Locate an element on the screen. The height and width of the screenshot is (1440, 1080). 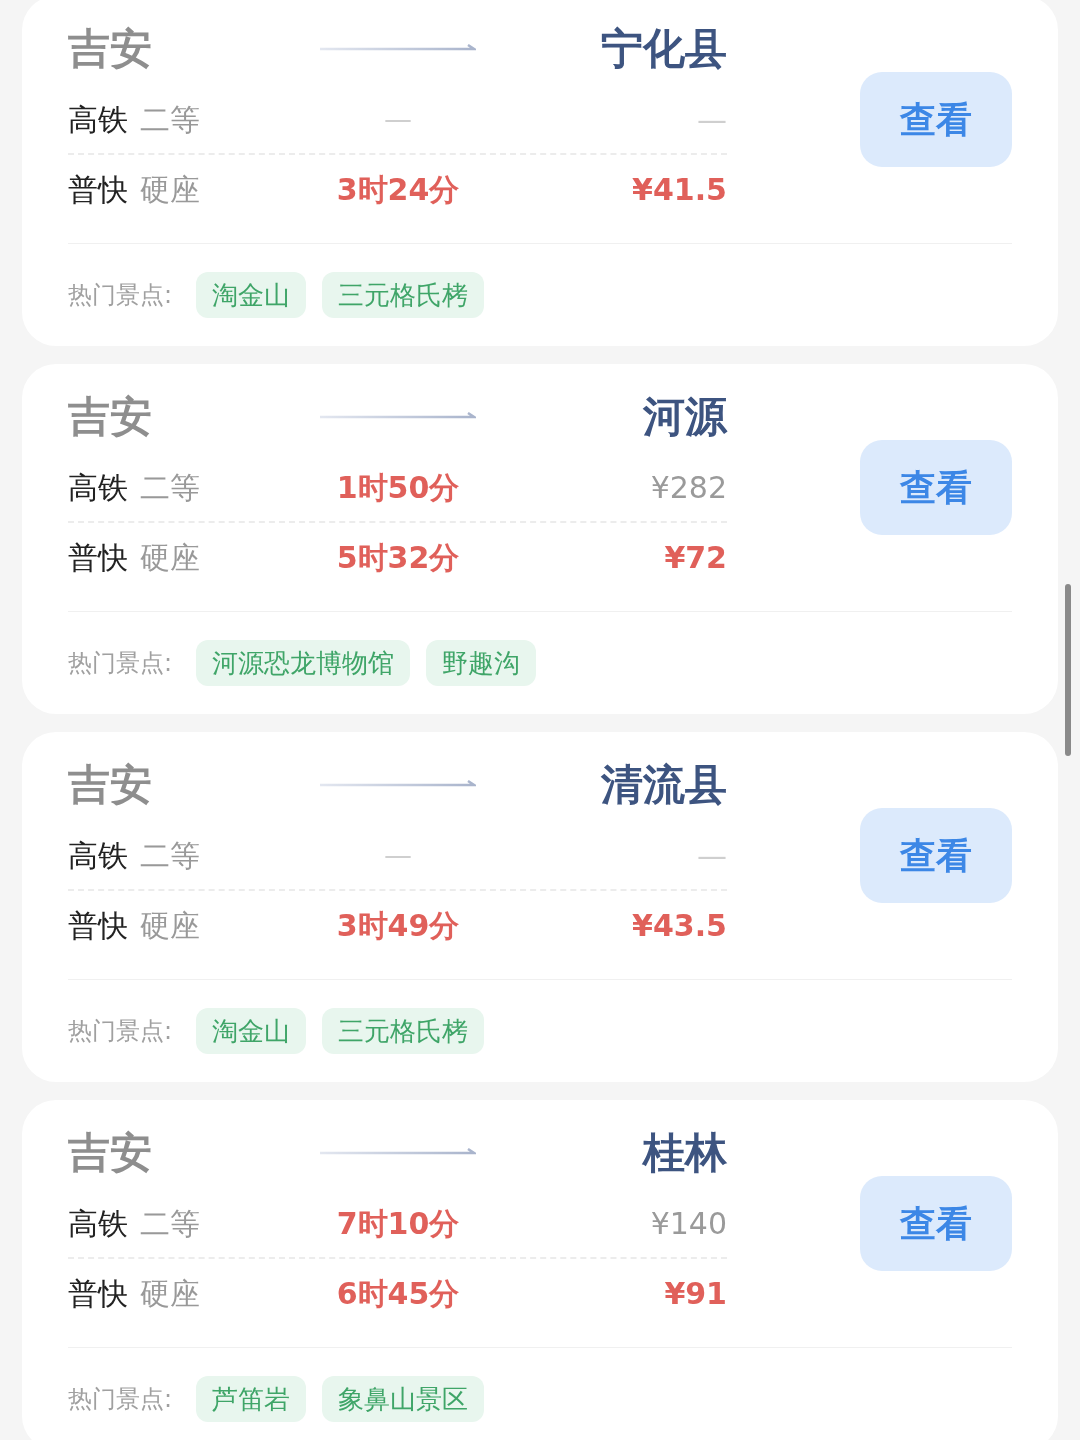
spot-tag: 河源恐龙博物馆 is located at coordinates (303, 663).